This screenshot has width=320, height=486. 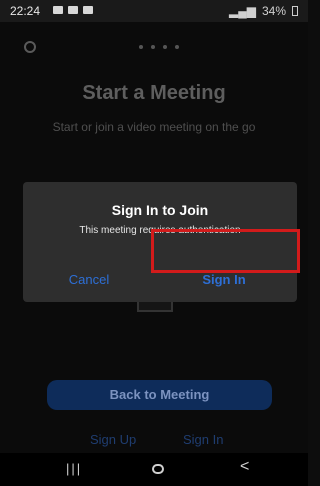 I want to click on battery-icon, so click(x=295, y=11).